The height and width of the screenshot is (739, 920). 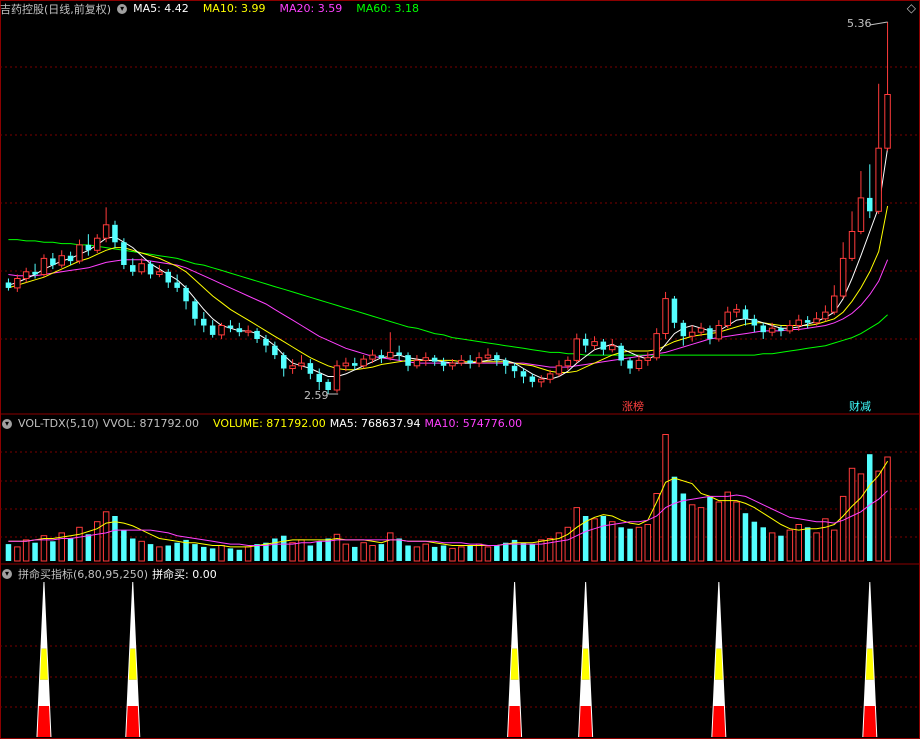 I want to click on ma20-label: MA20: 3.59, so click(x=311, y=8).